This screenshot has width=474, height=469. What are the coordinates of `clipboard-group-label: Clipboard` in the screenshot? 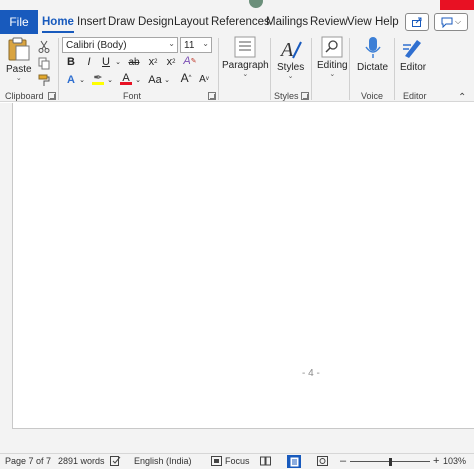 It's located at (24, 96).